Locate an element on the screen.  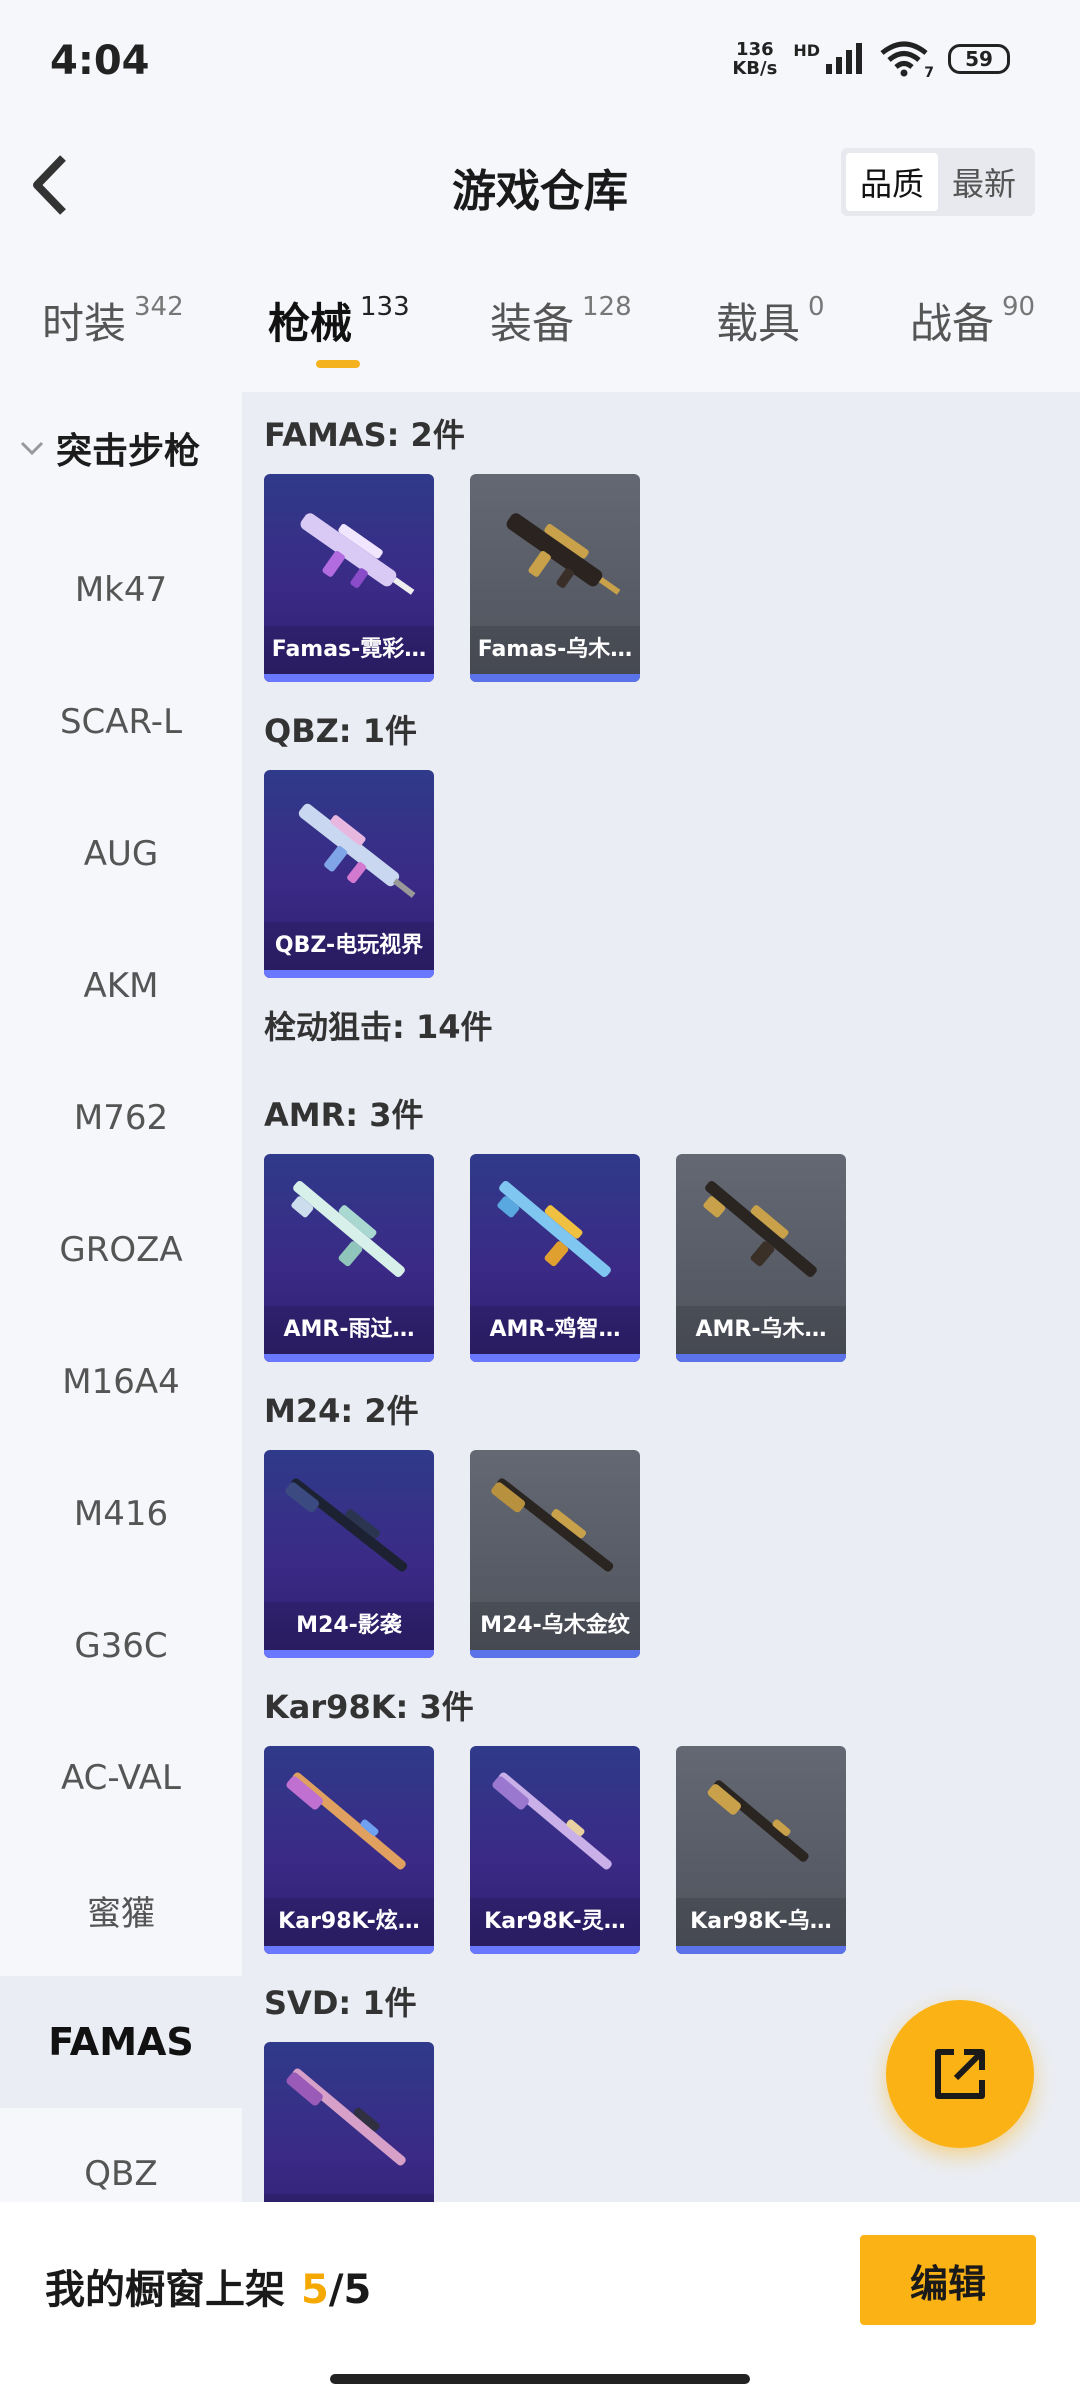
tab-vehicles: 载具 0 is located at coordinates (770, 320).